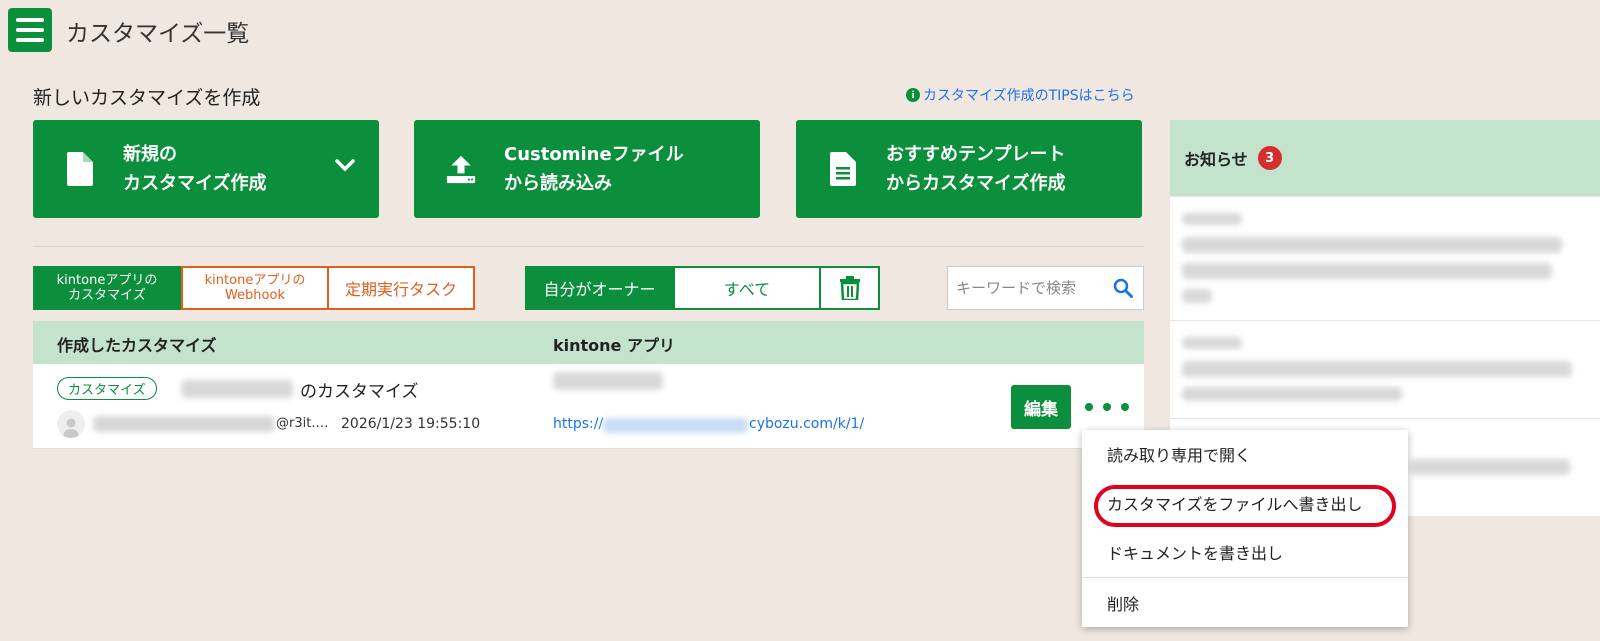  I want to click on section-divider, so click(588, 246).